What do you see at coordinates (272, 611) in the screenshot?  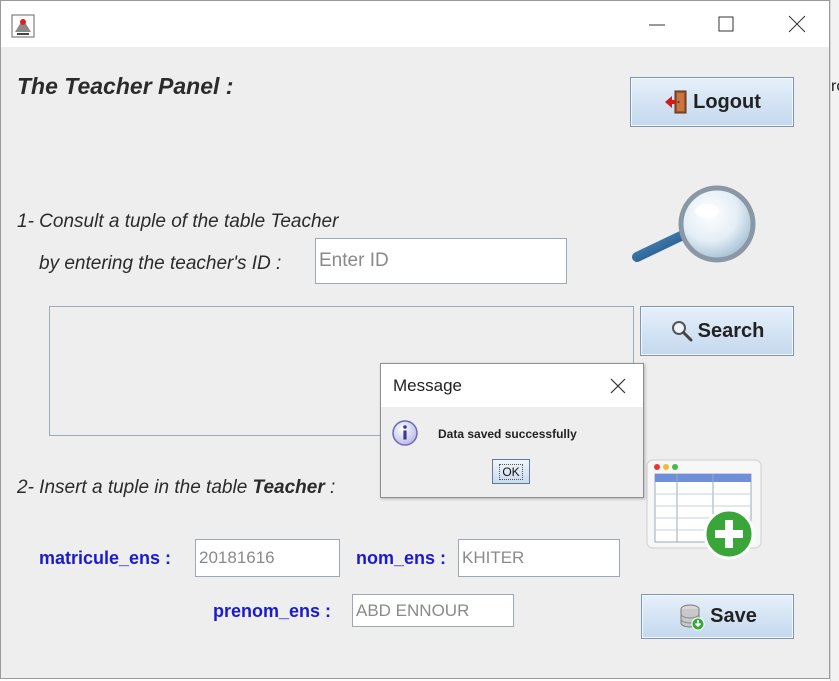 I see `prenom-label: prenom_ens :` at bounding box center [272, 611].